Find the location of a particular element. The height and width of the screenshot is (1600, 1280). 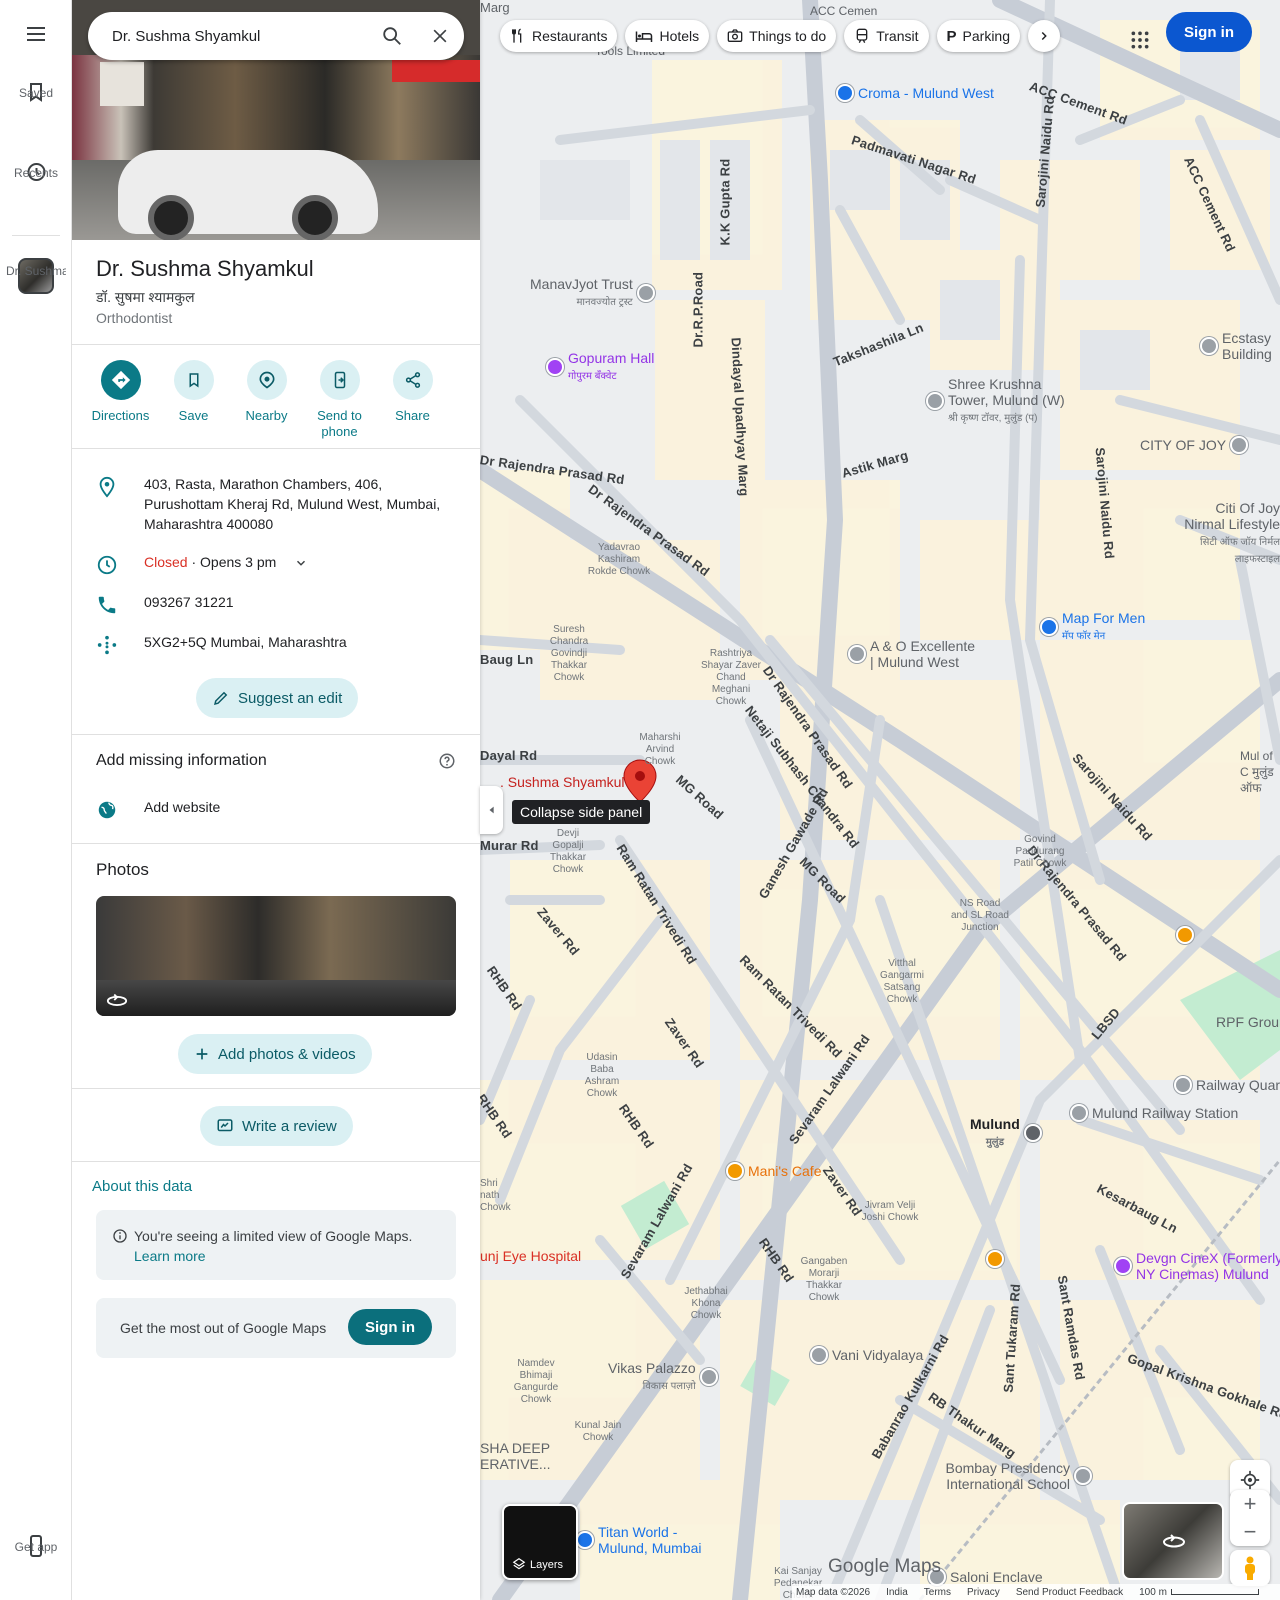

phone-number: 093267 31221 is located at coordinates (189, 602).